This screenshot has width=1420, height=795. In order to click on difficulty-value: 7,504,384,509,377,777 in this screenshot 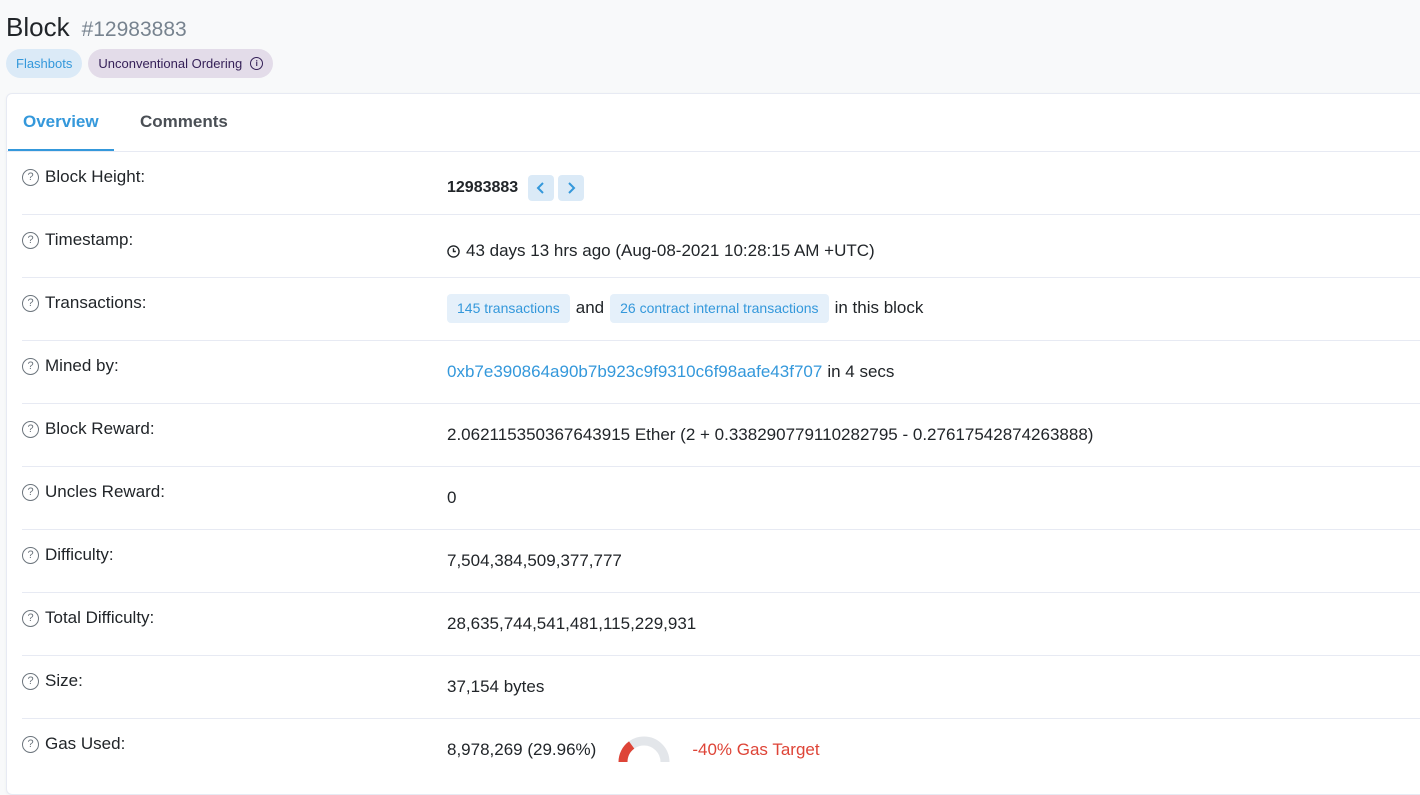, I will do `click(534, 560)`.